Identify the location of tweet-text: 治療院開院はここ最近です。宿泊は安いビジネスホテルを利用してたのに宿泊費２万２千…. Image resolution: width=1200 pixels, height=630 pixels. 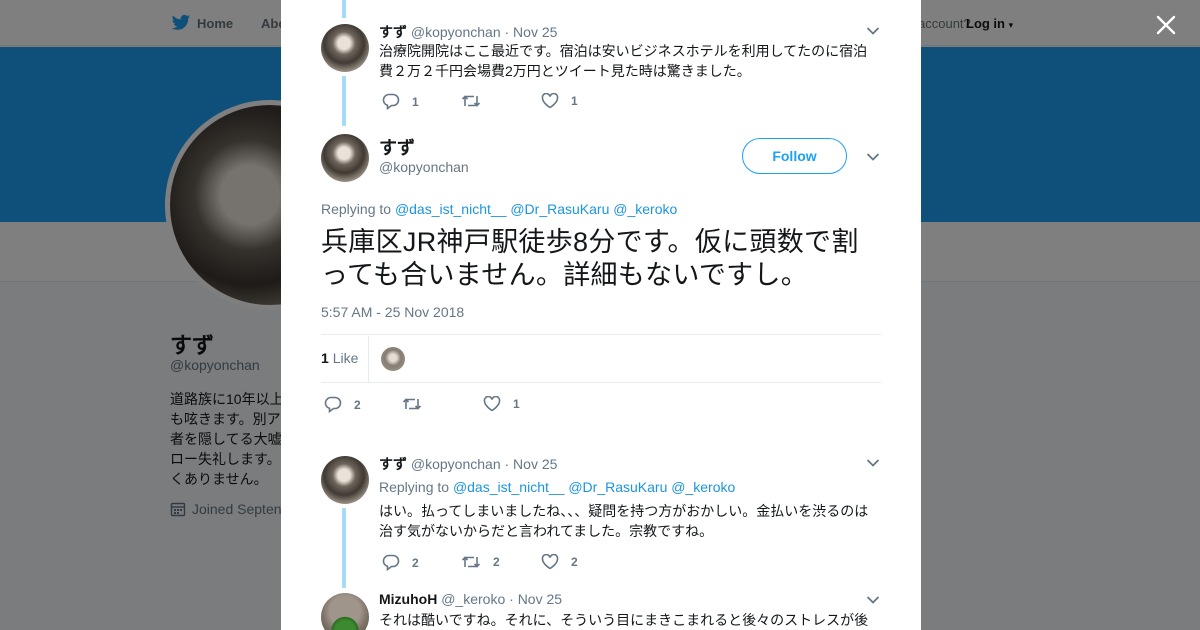
(623, 61).